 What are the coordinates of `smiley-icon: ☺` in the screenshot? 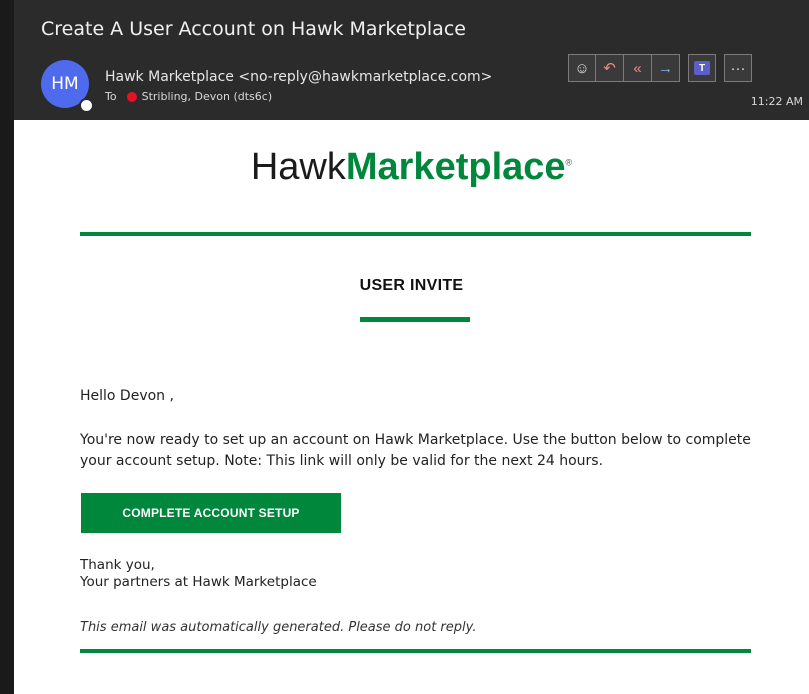 It's located at (582, 68).